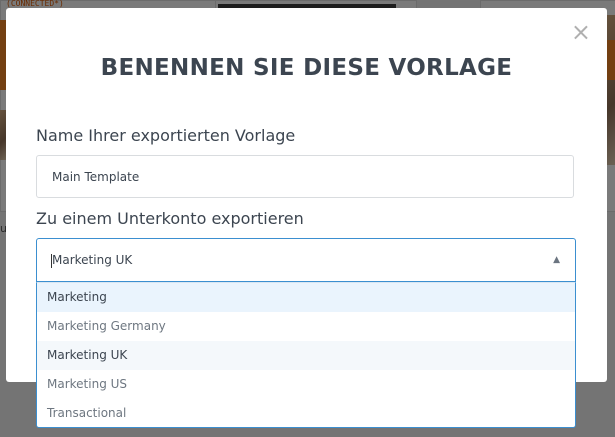  What do you see at coordinates (306, 260) in the screenshot?
I see `subaccount-select: Marketing UK ▲` at bounding box center [306, 260].